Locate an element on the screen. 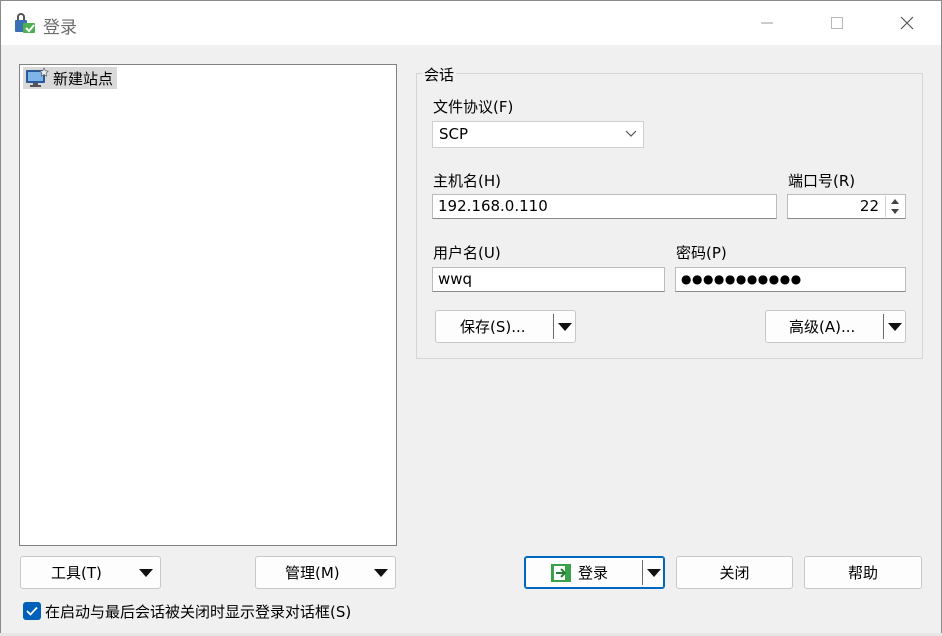 This screenshot has width=942, height=636. user-label: 用户名(U) is located at coordinates (467, 253).